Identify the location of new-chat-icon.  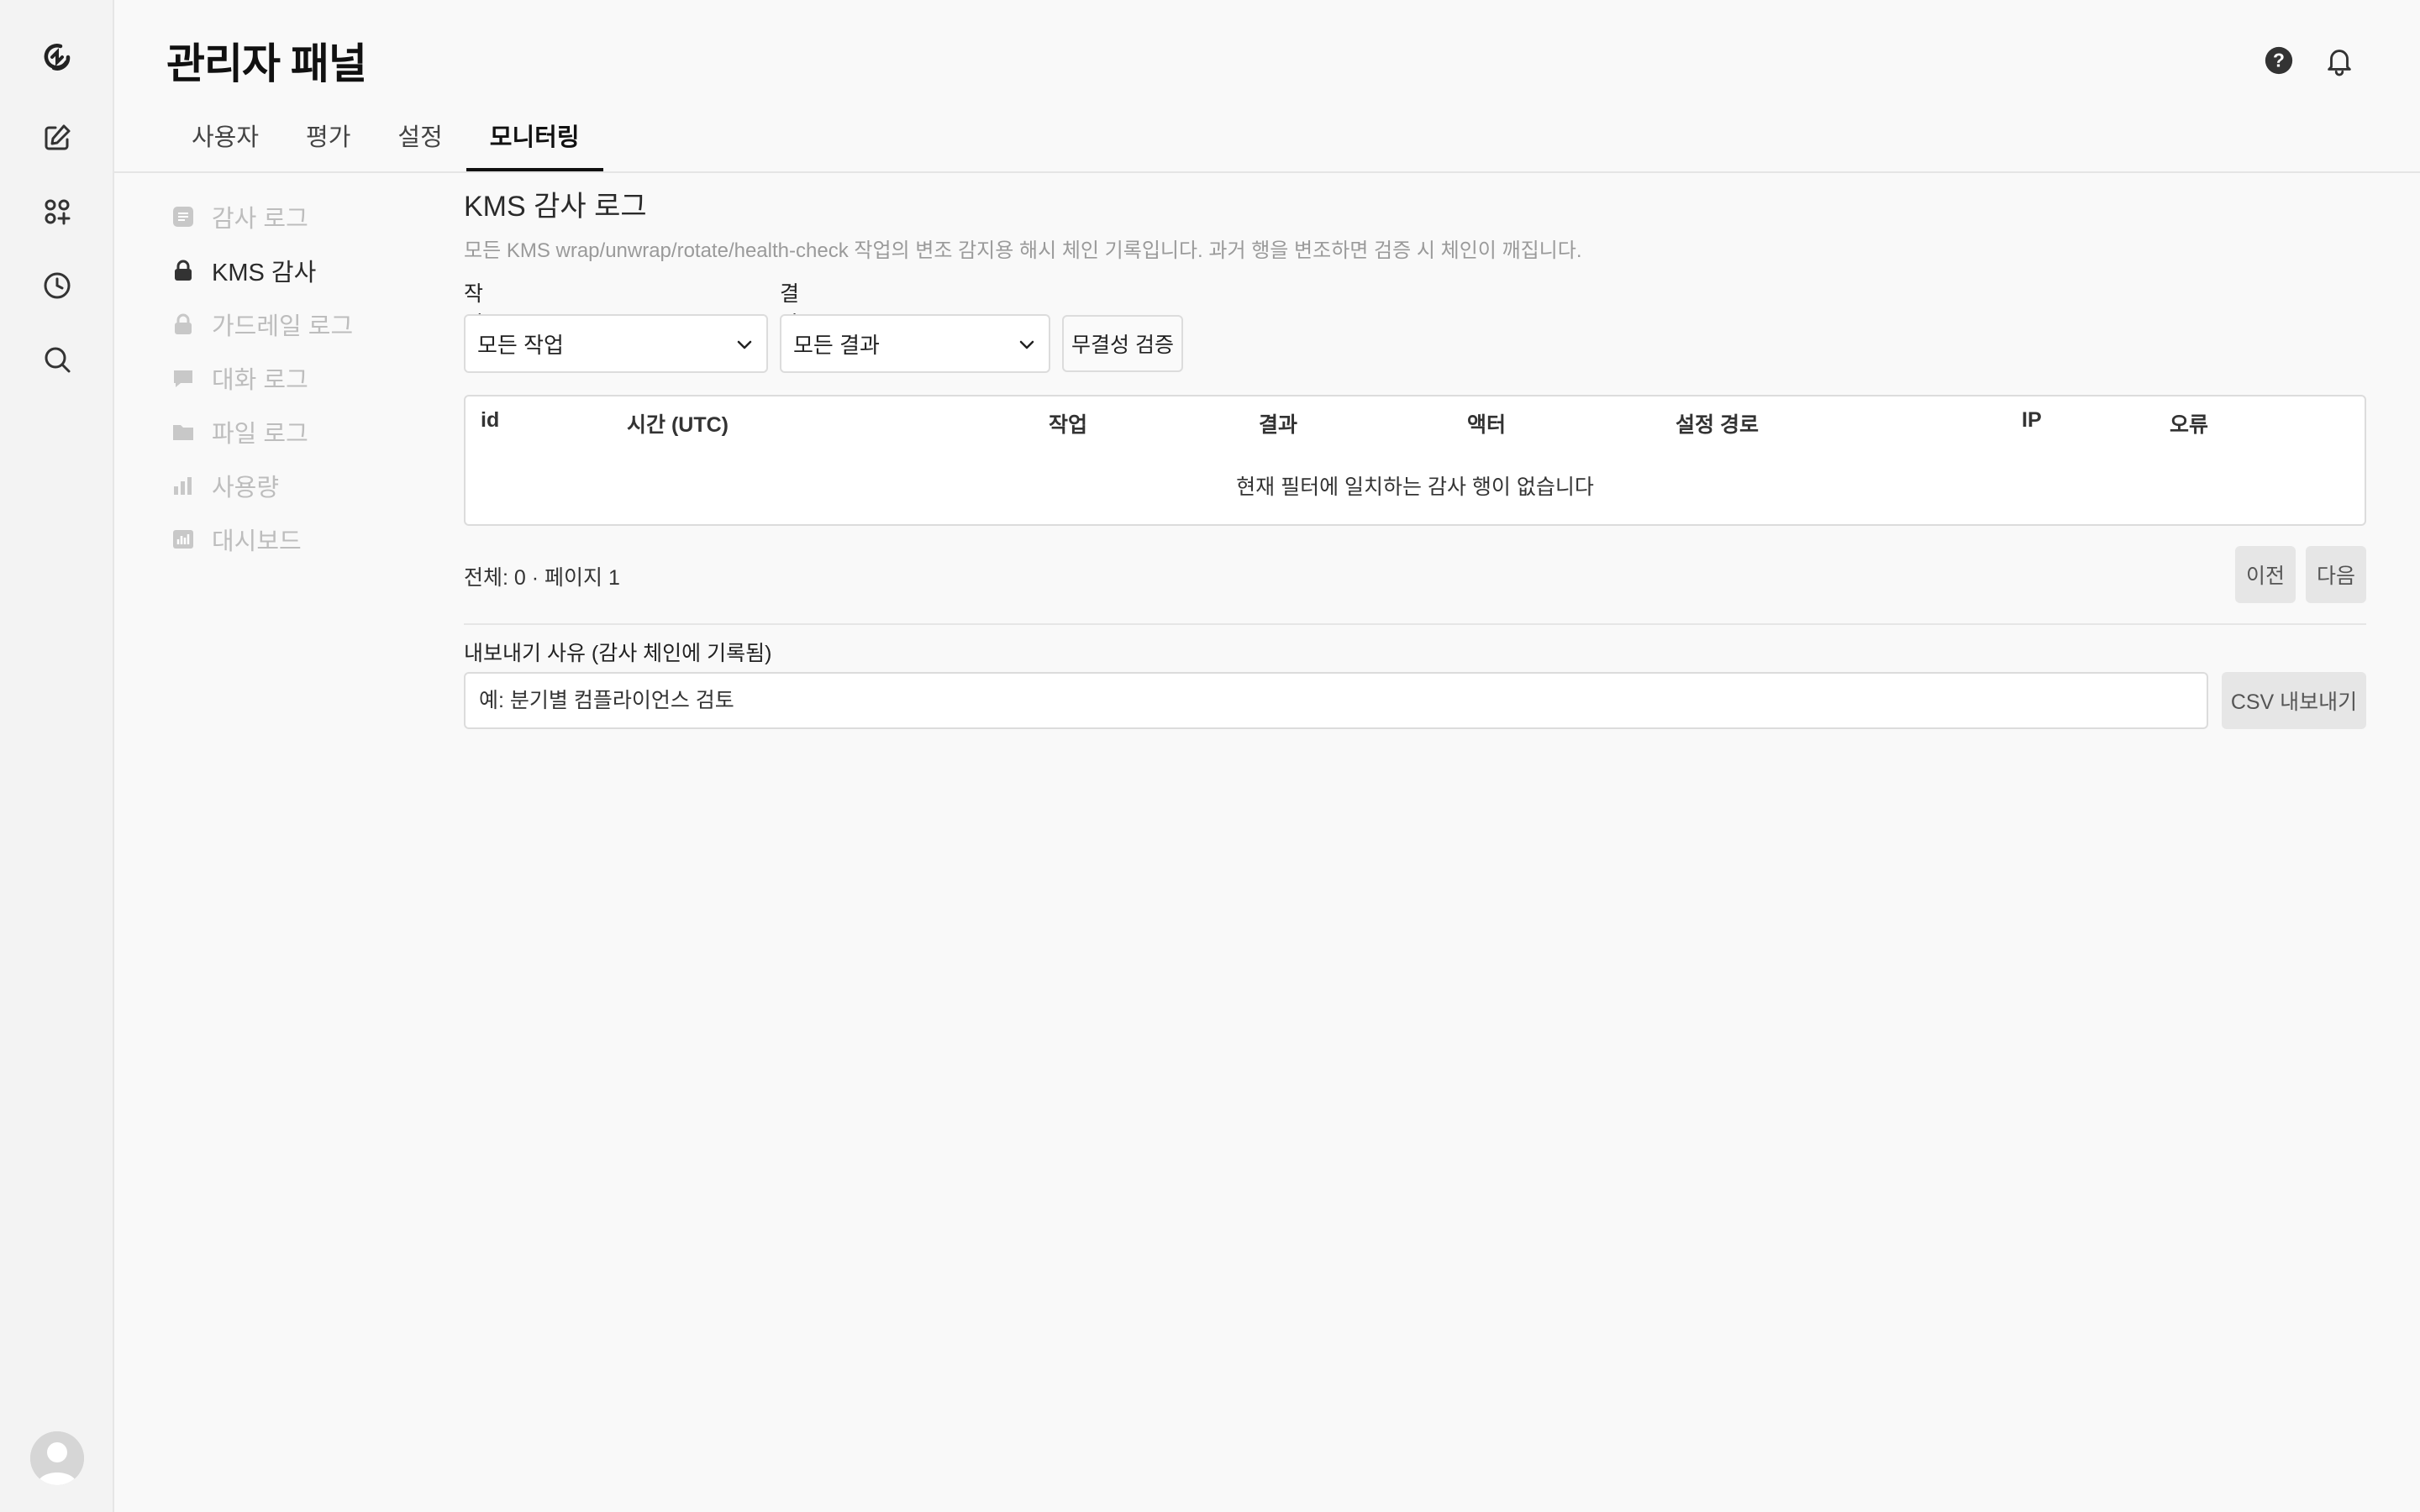
(57, 138).